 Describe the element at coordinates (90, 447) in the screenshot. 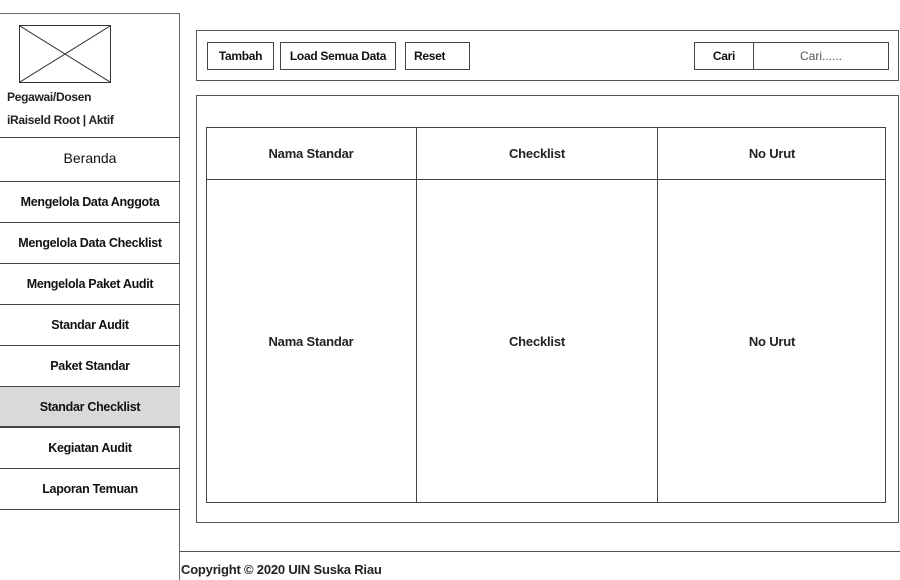

I see `sidebar-item-kegiatan-audit: Kegiatan Audit` at that location.